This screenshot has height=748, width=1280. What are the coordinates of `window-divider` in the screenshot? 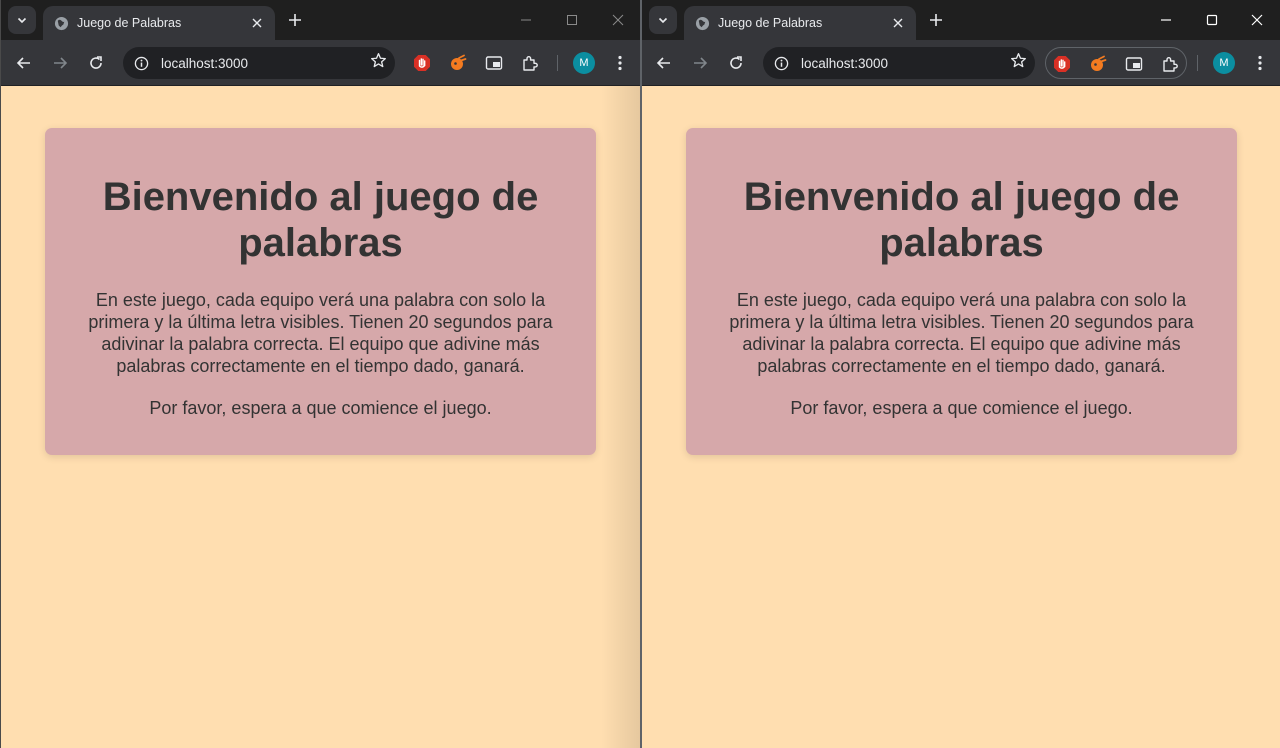 It's located at (641, 374).